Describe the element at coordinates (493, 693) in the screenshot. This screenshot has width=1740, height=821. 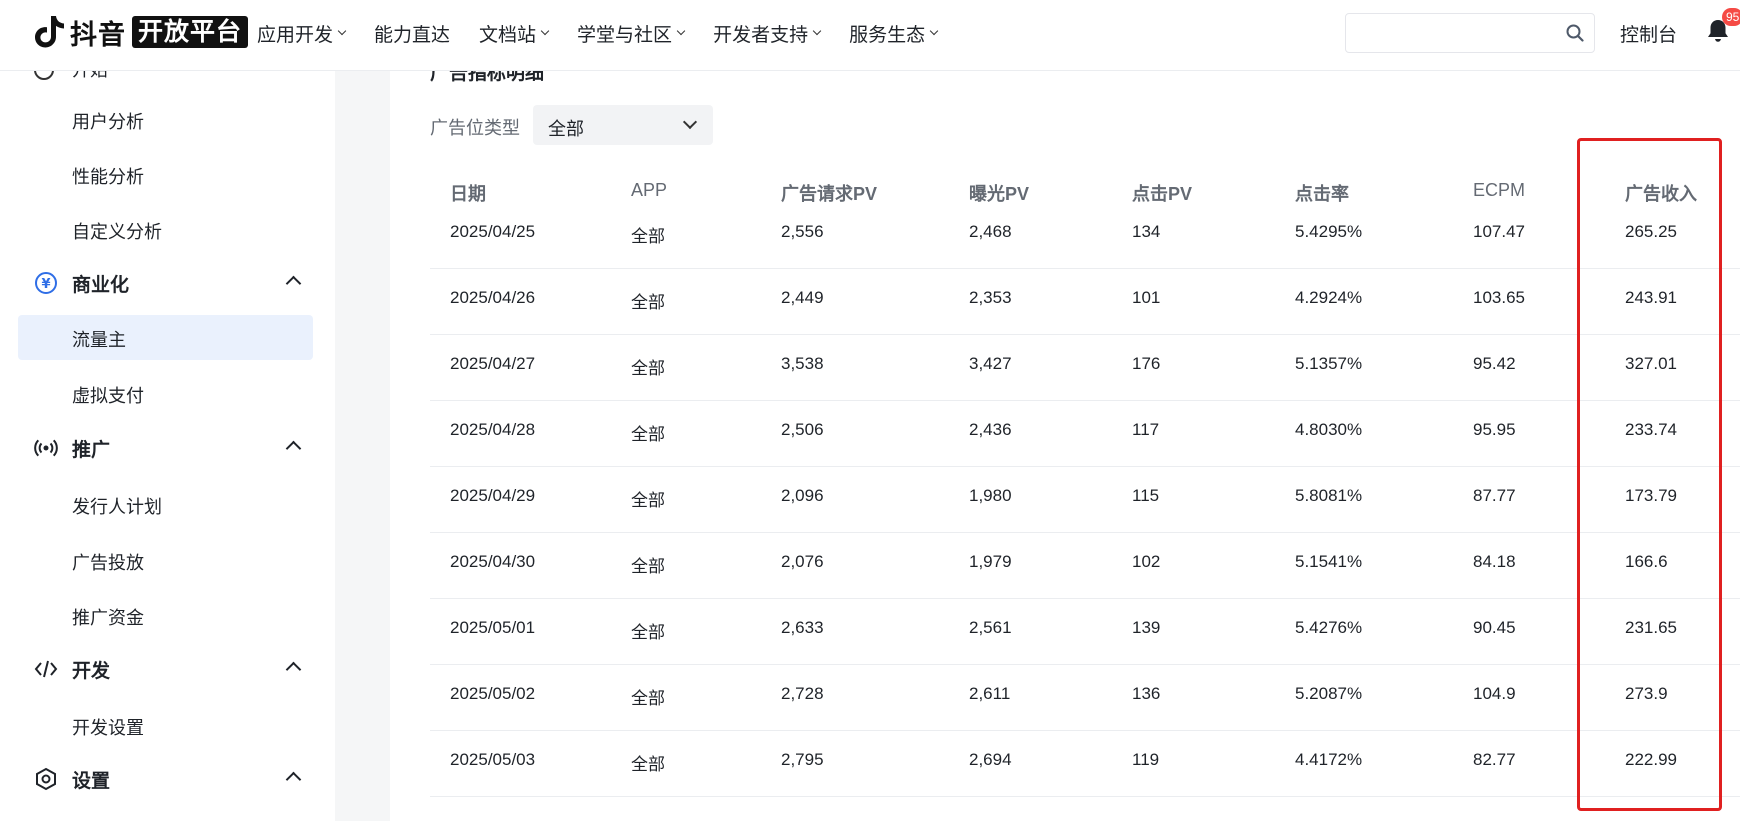
I see `cell-date: 2025/05/02` at that location.